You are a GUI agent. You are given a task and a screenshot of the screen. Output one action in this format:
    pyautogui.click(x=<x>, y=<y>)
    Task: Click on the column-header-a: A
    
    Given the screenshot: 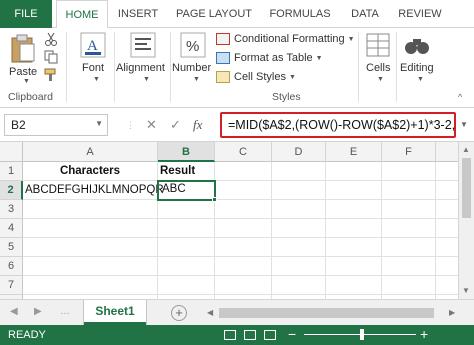 What is the action you would take?
    pyautogui.click(x=90, y=152)
    